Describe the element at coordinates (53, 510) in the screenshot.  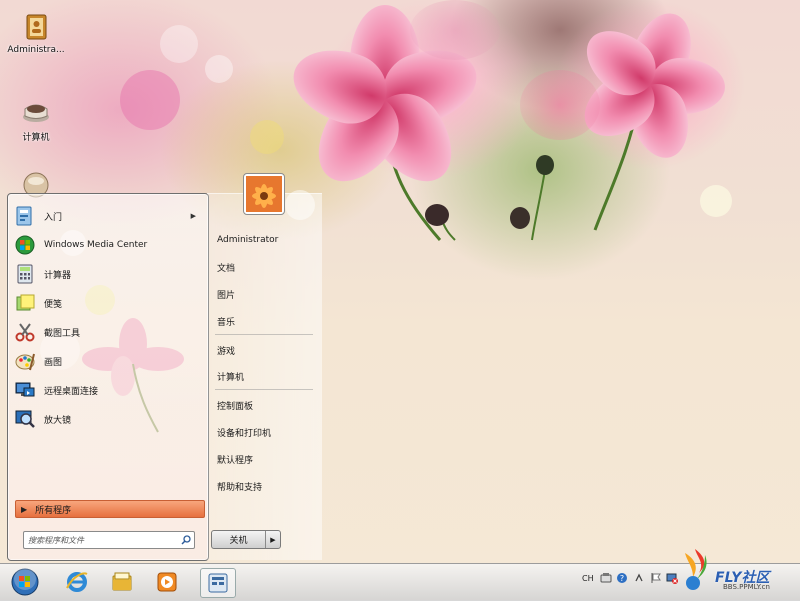
I see `all-programs-label: 所有程序` at that location.